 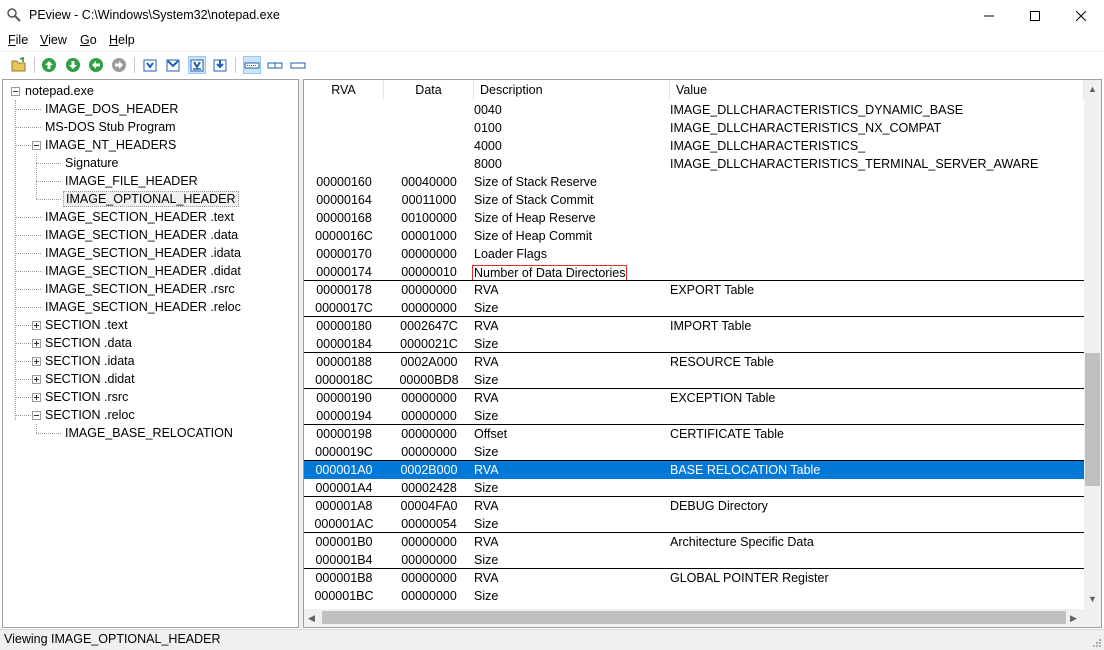 What do you see at coordinates (989, 15) in the screenshot?
I see `minimize-button` at bounding box center [989, 15].